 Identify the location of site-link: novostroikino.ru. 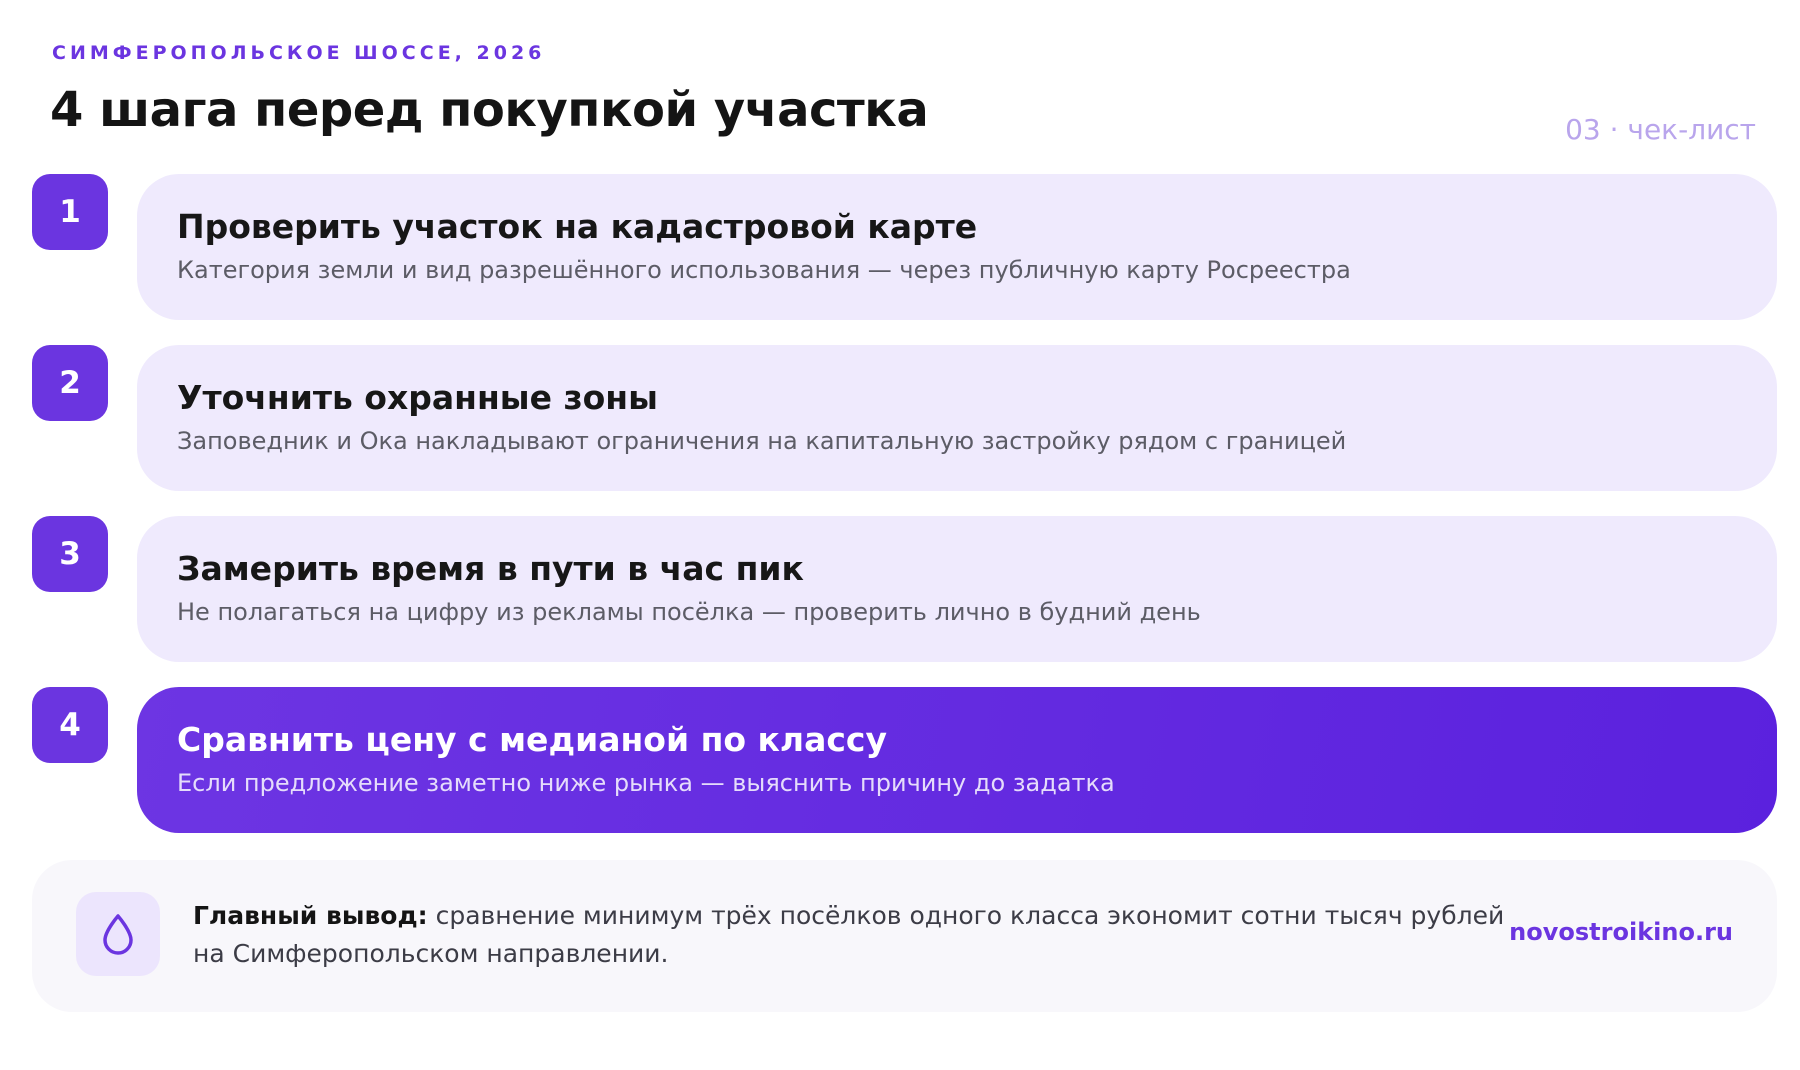
(1621, 932).